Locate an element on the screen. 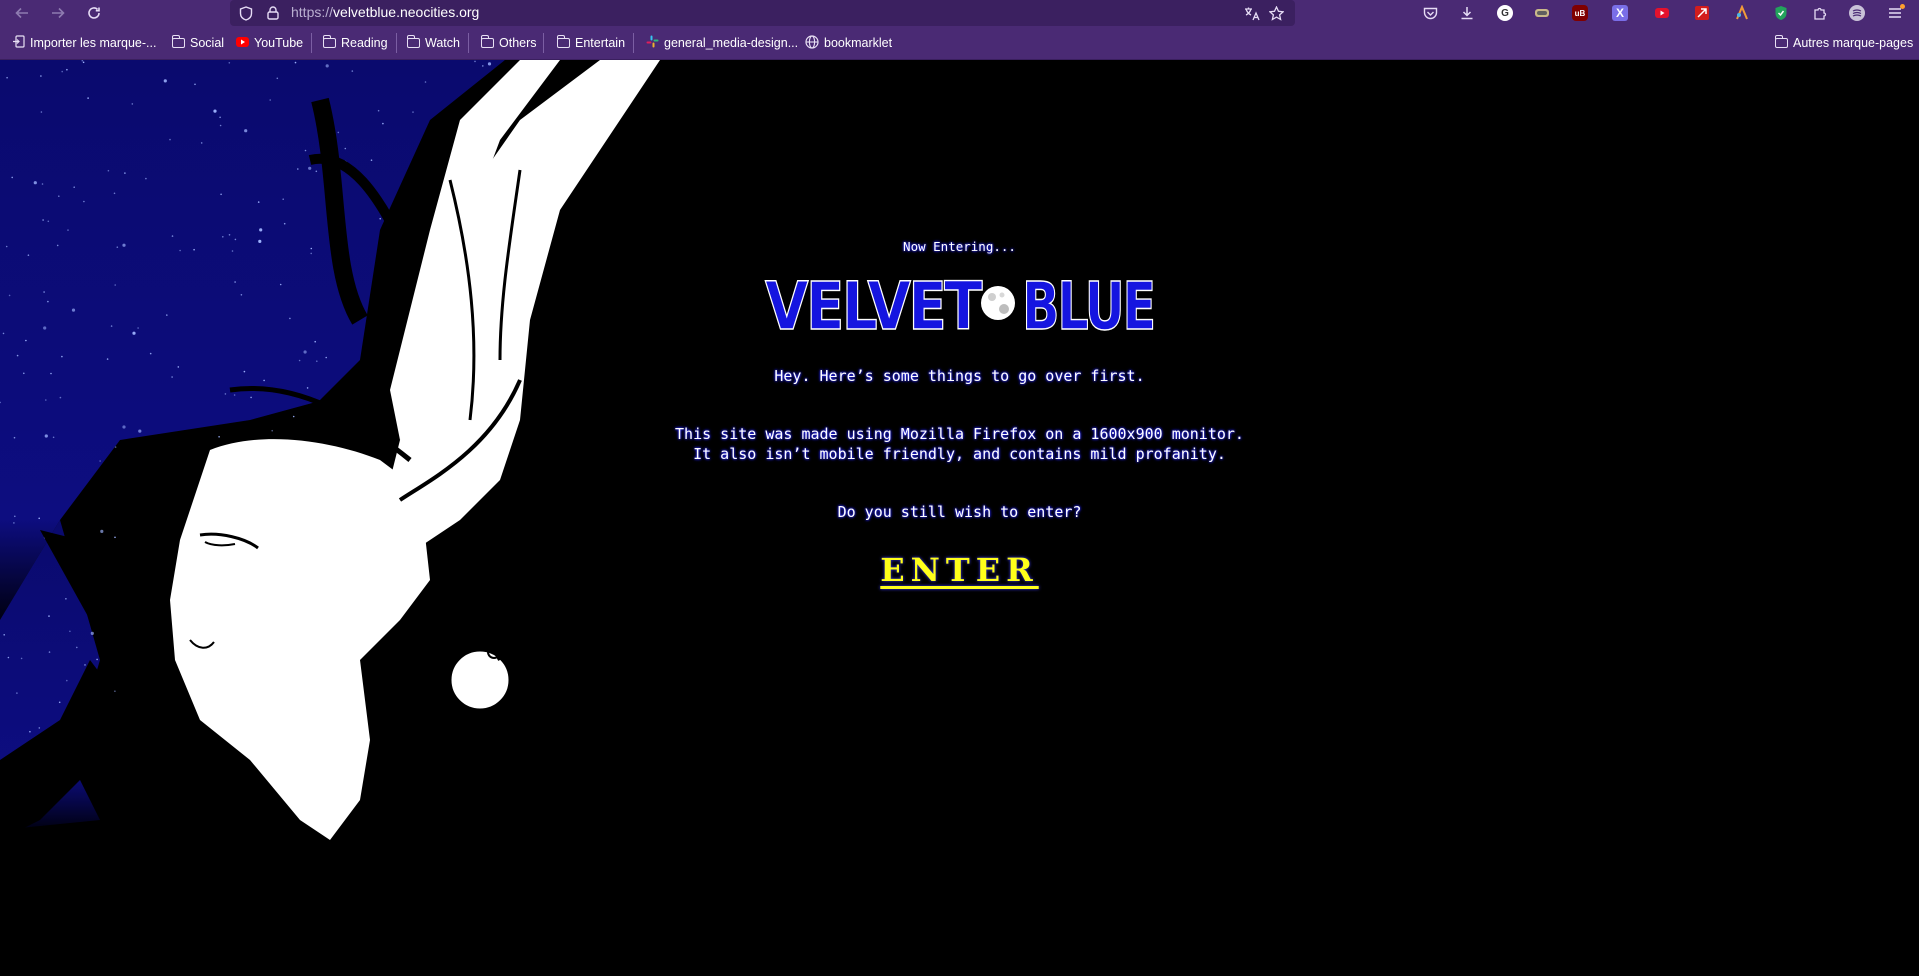  bookmark-label: YouTube is located at coordinates (279, 43).